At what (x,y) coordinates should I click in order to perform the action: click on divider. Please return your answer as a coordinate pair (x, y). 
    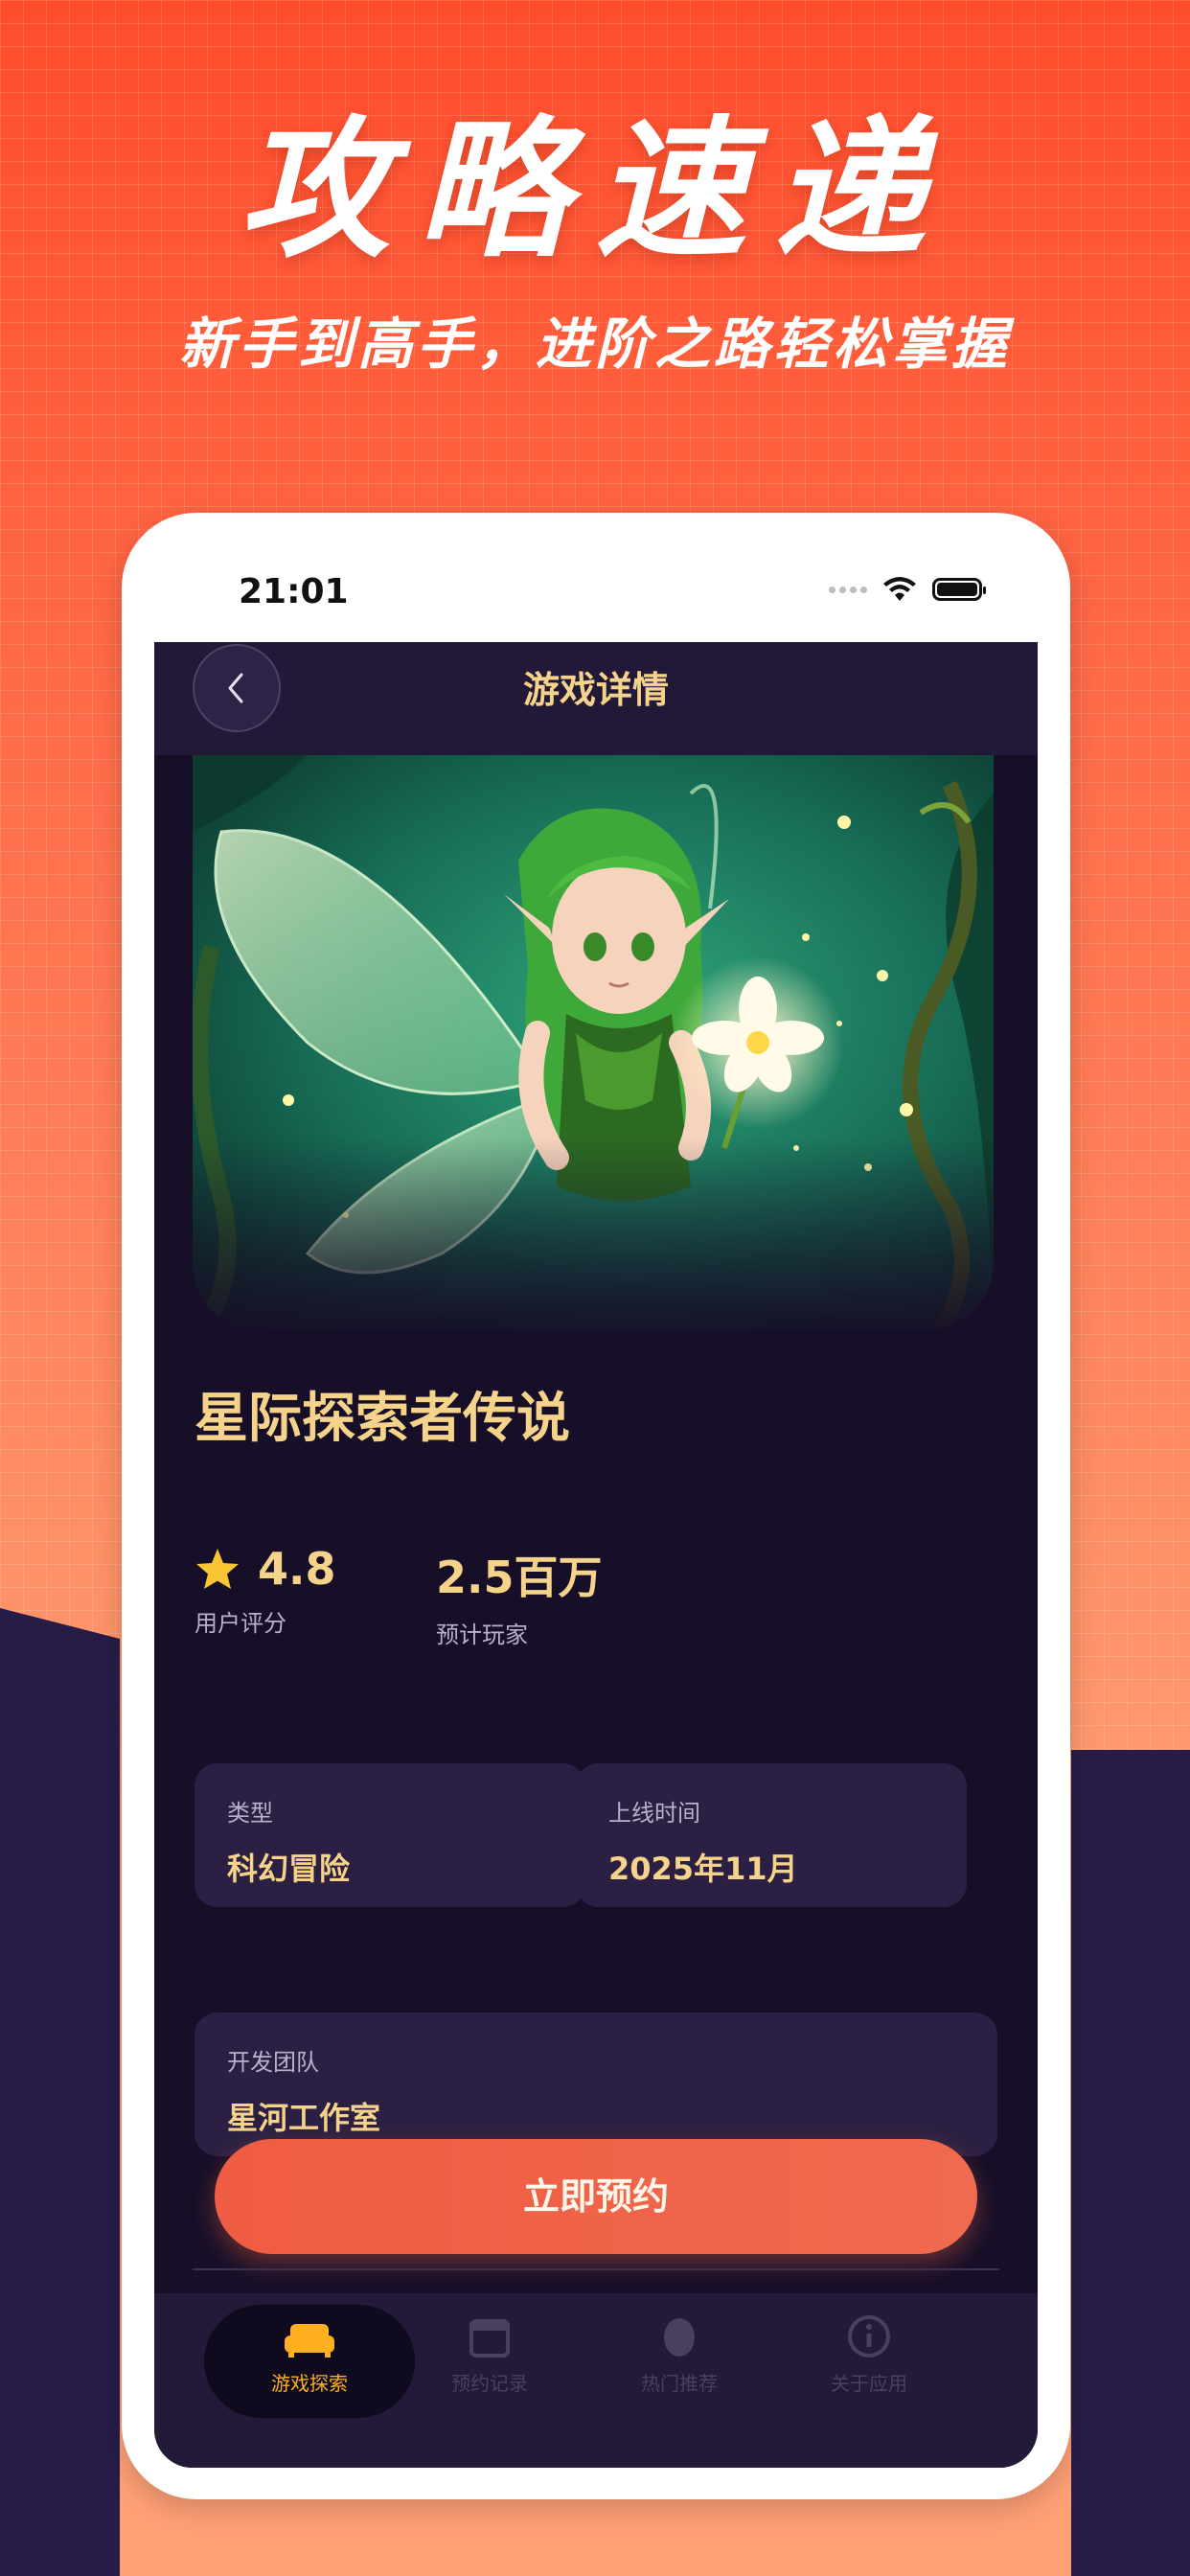
    Looking at the image, I should click on (596, 2269).